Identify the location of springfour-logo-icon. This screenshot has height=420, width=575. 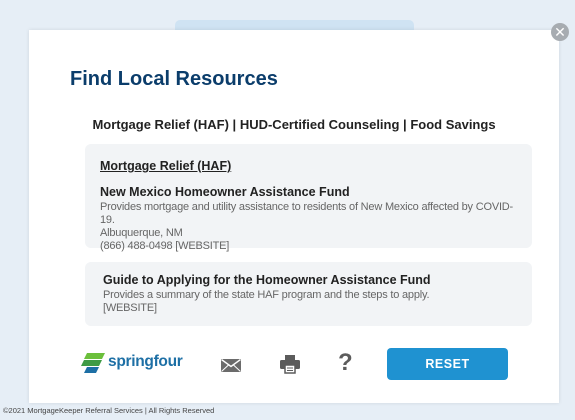
(93, 363).